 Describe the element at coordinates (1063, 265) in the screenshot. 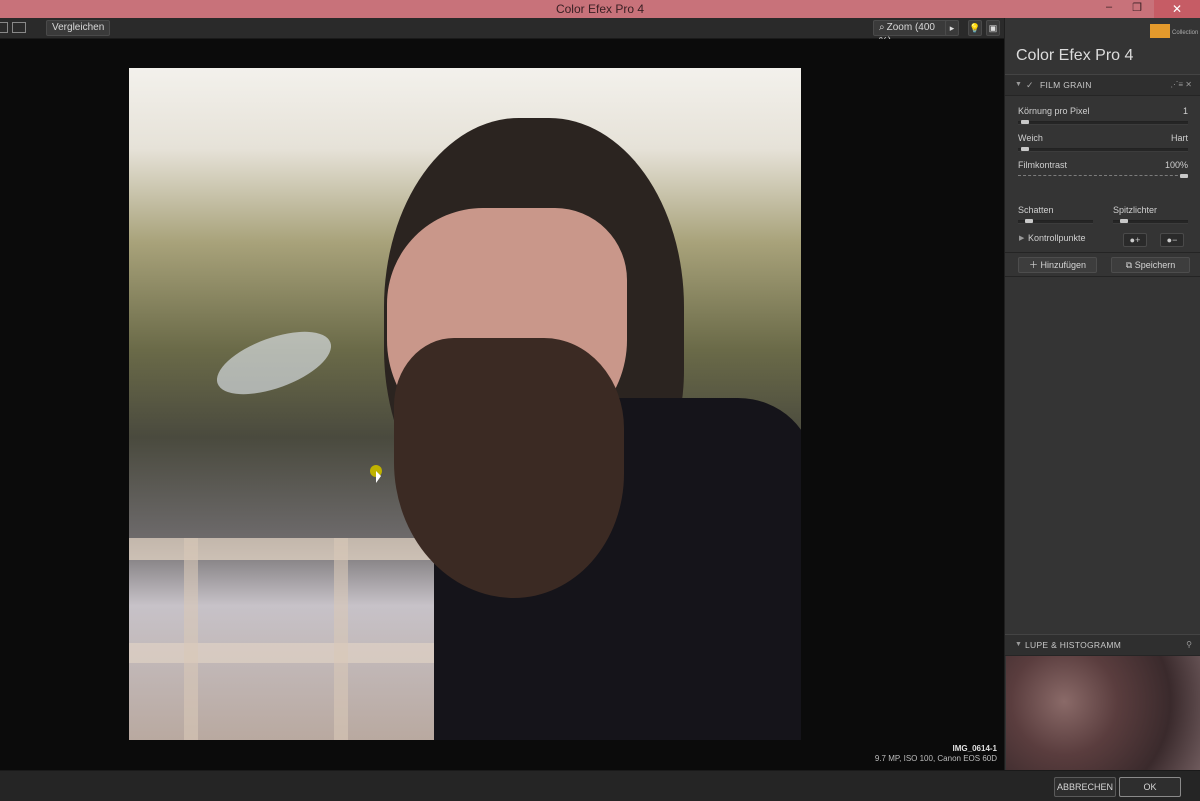

I see `add-filter-label: Hinzufügen` at that location.